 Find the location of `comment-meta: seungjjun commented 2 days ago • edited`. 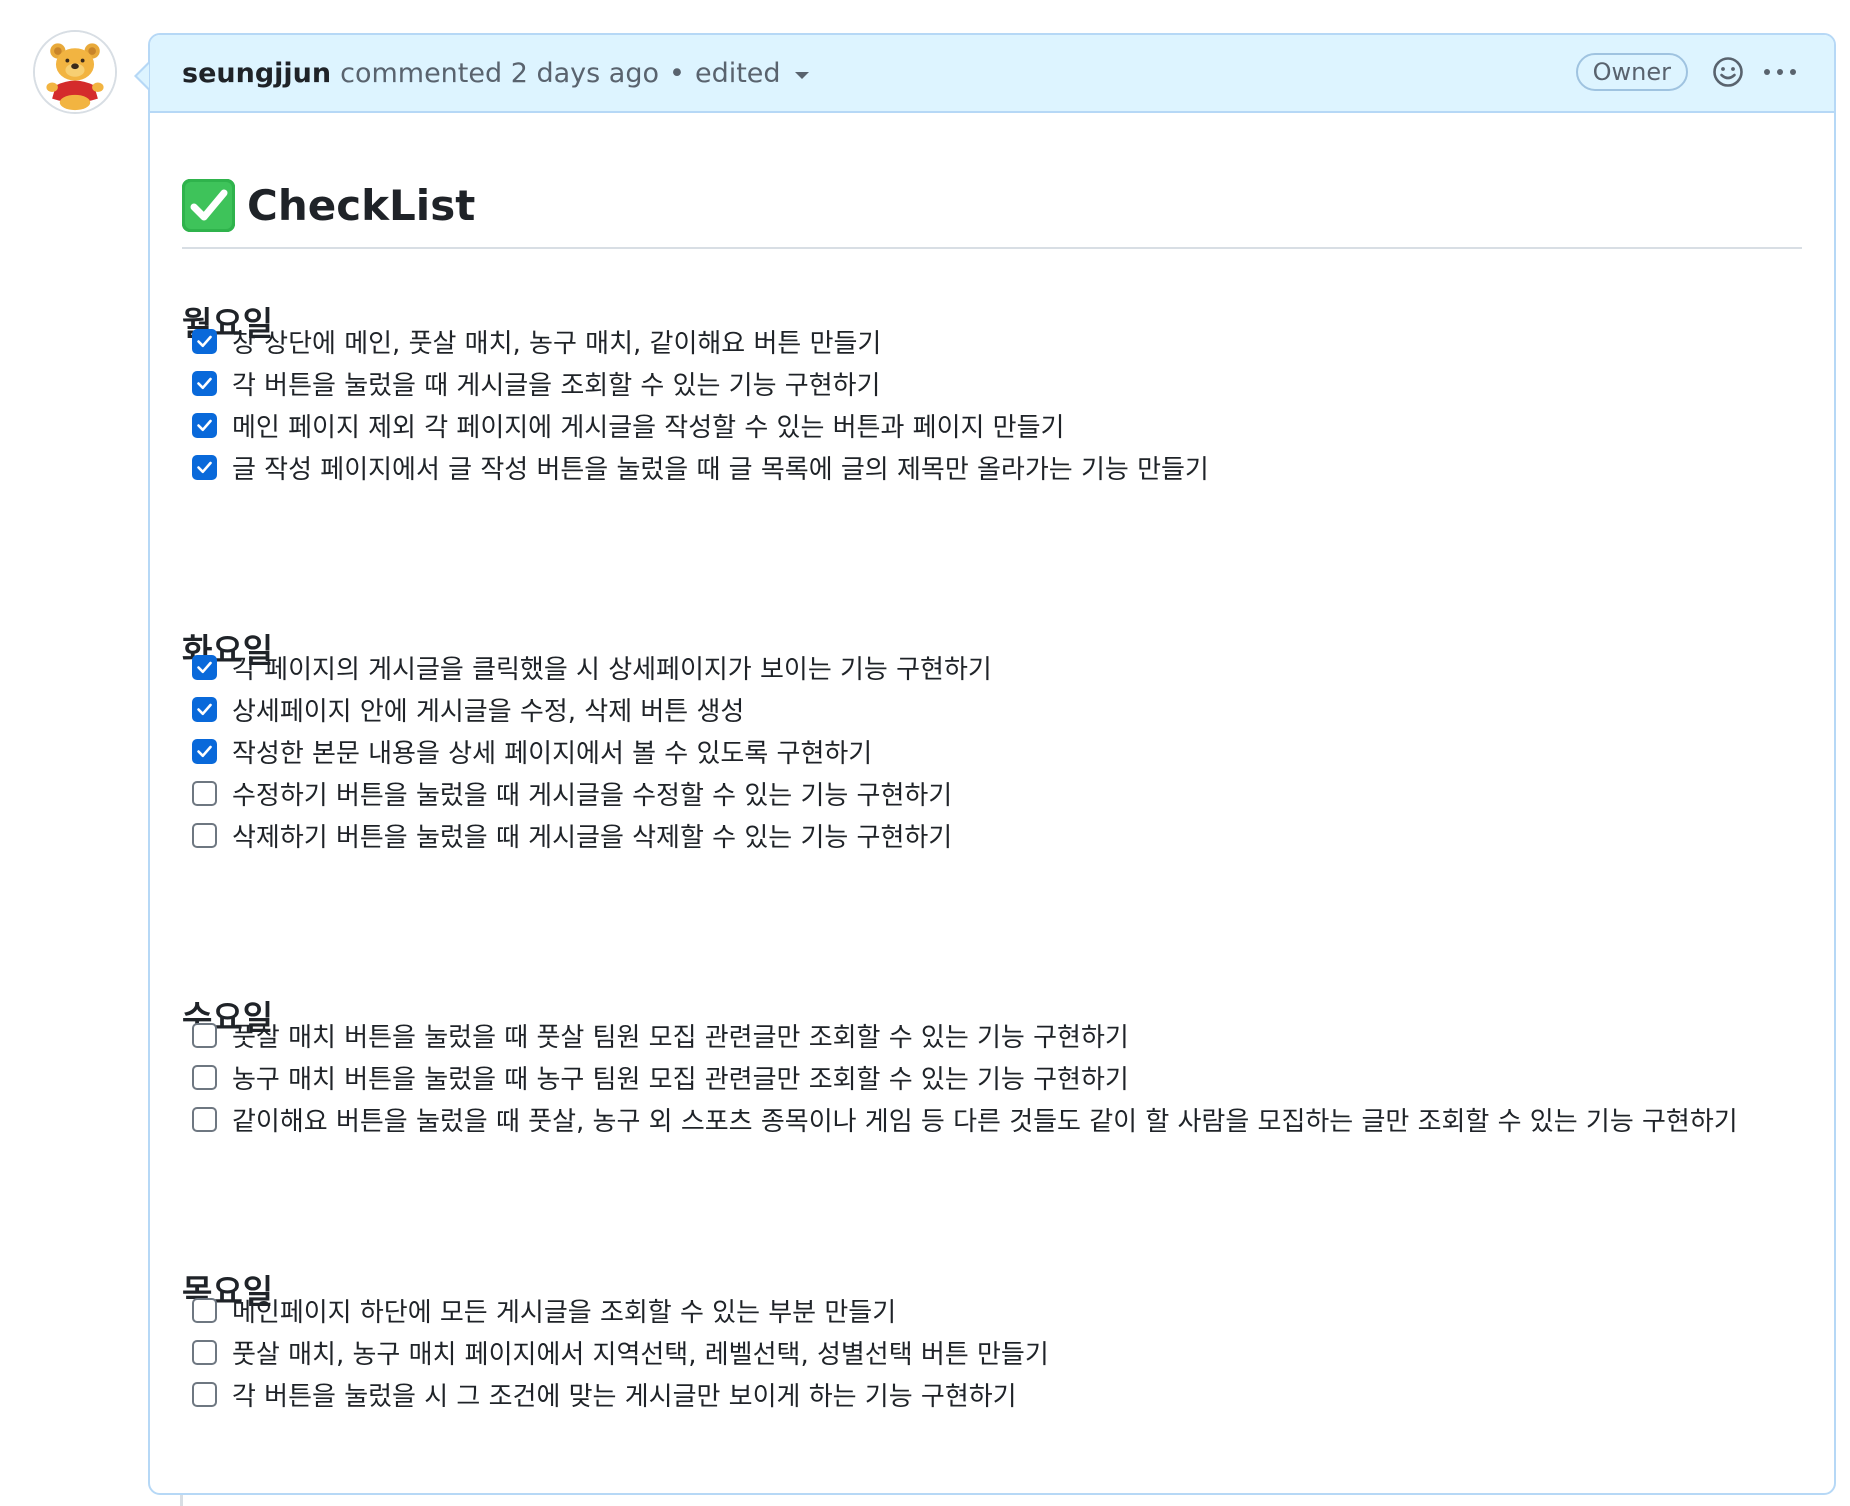

comment-meta: seungjjun commented 2 days ago • edited is located at coordinates (495, 73).